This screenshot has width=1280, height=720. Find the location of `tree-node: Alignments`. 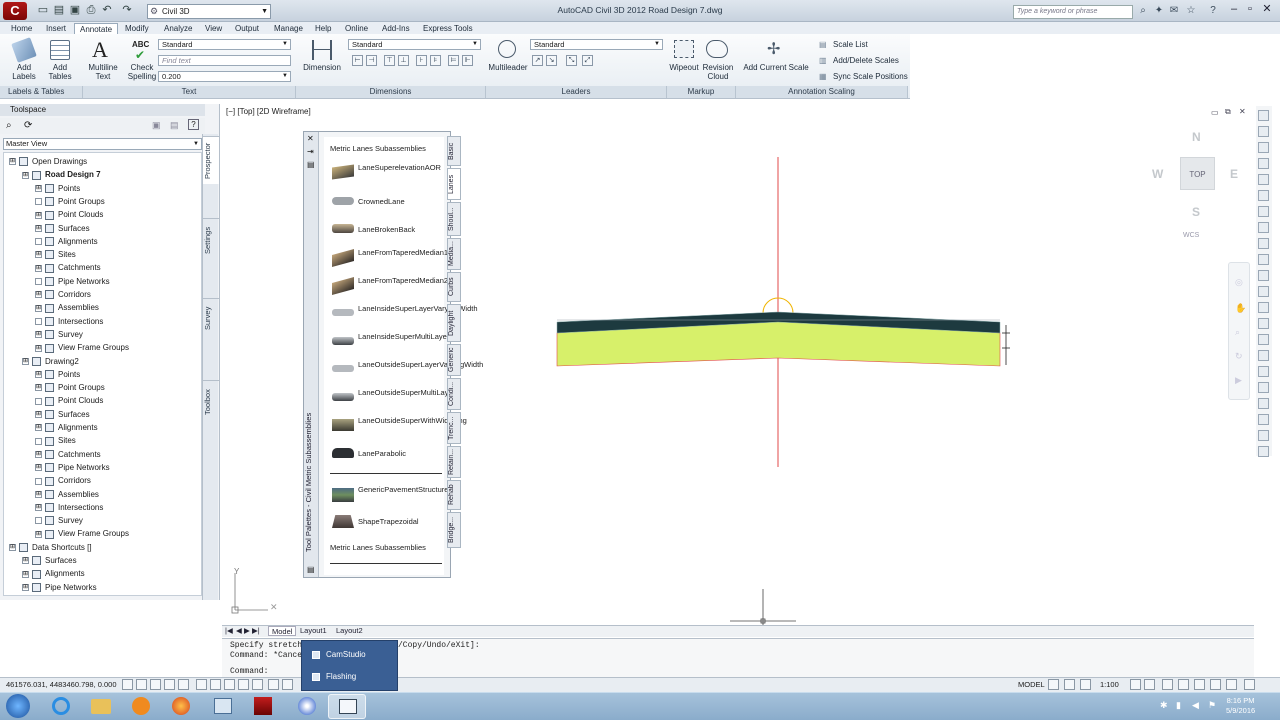

tree-node: Alignments is located at coordinates (66, 241).